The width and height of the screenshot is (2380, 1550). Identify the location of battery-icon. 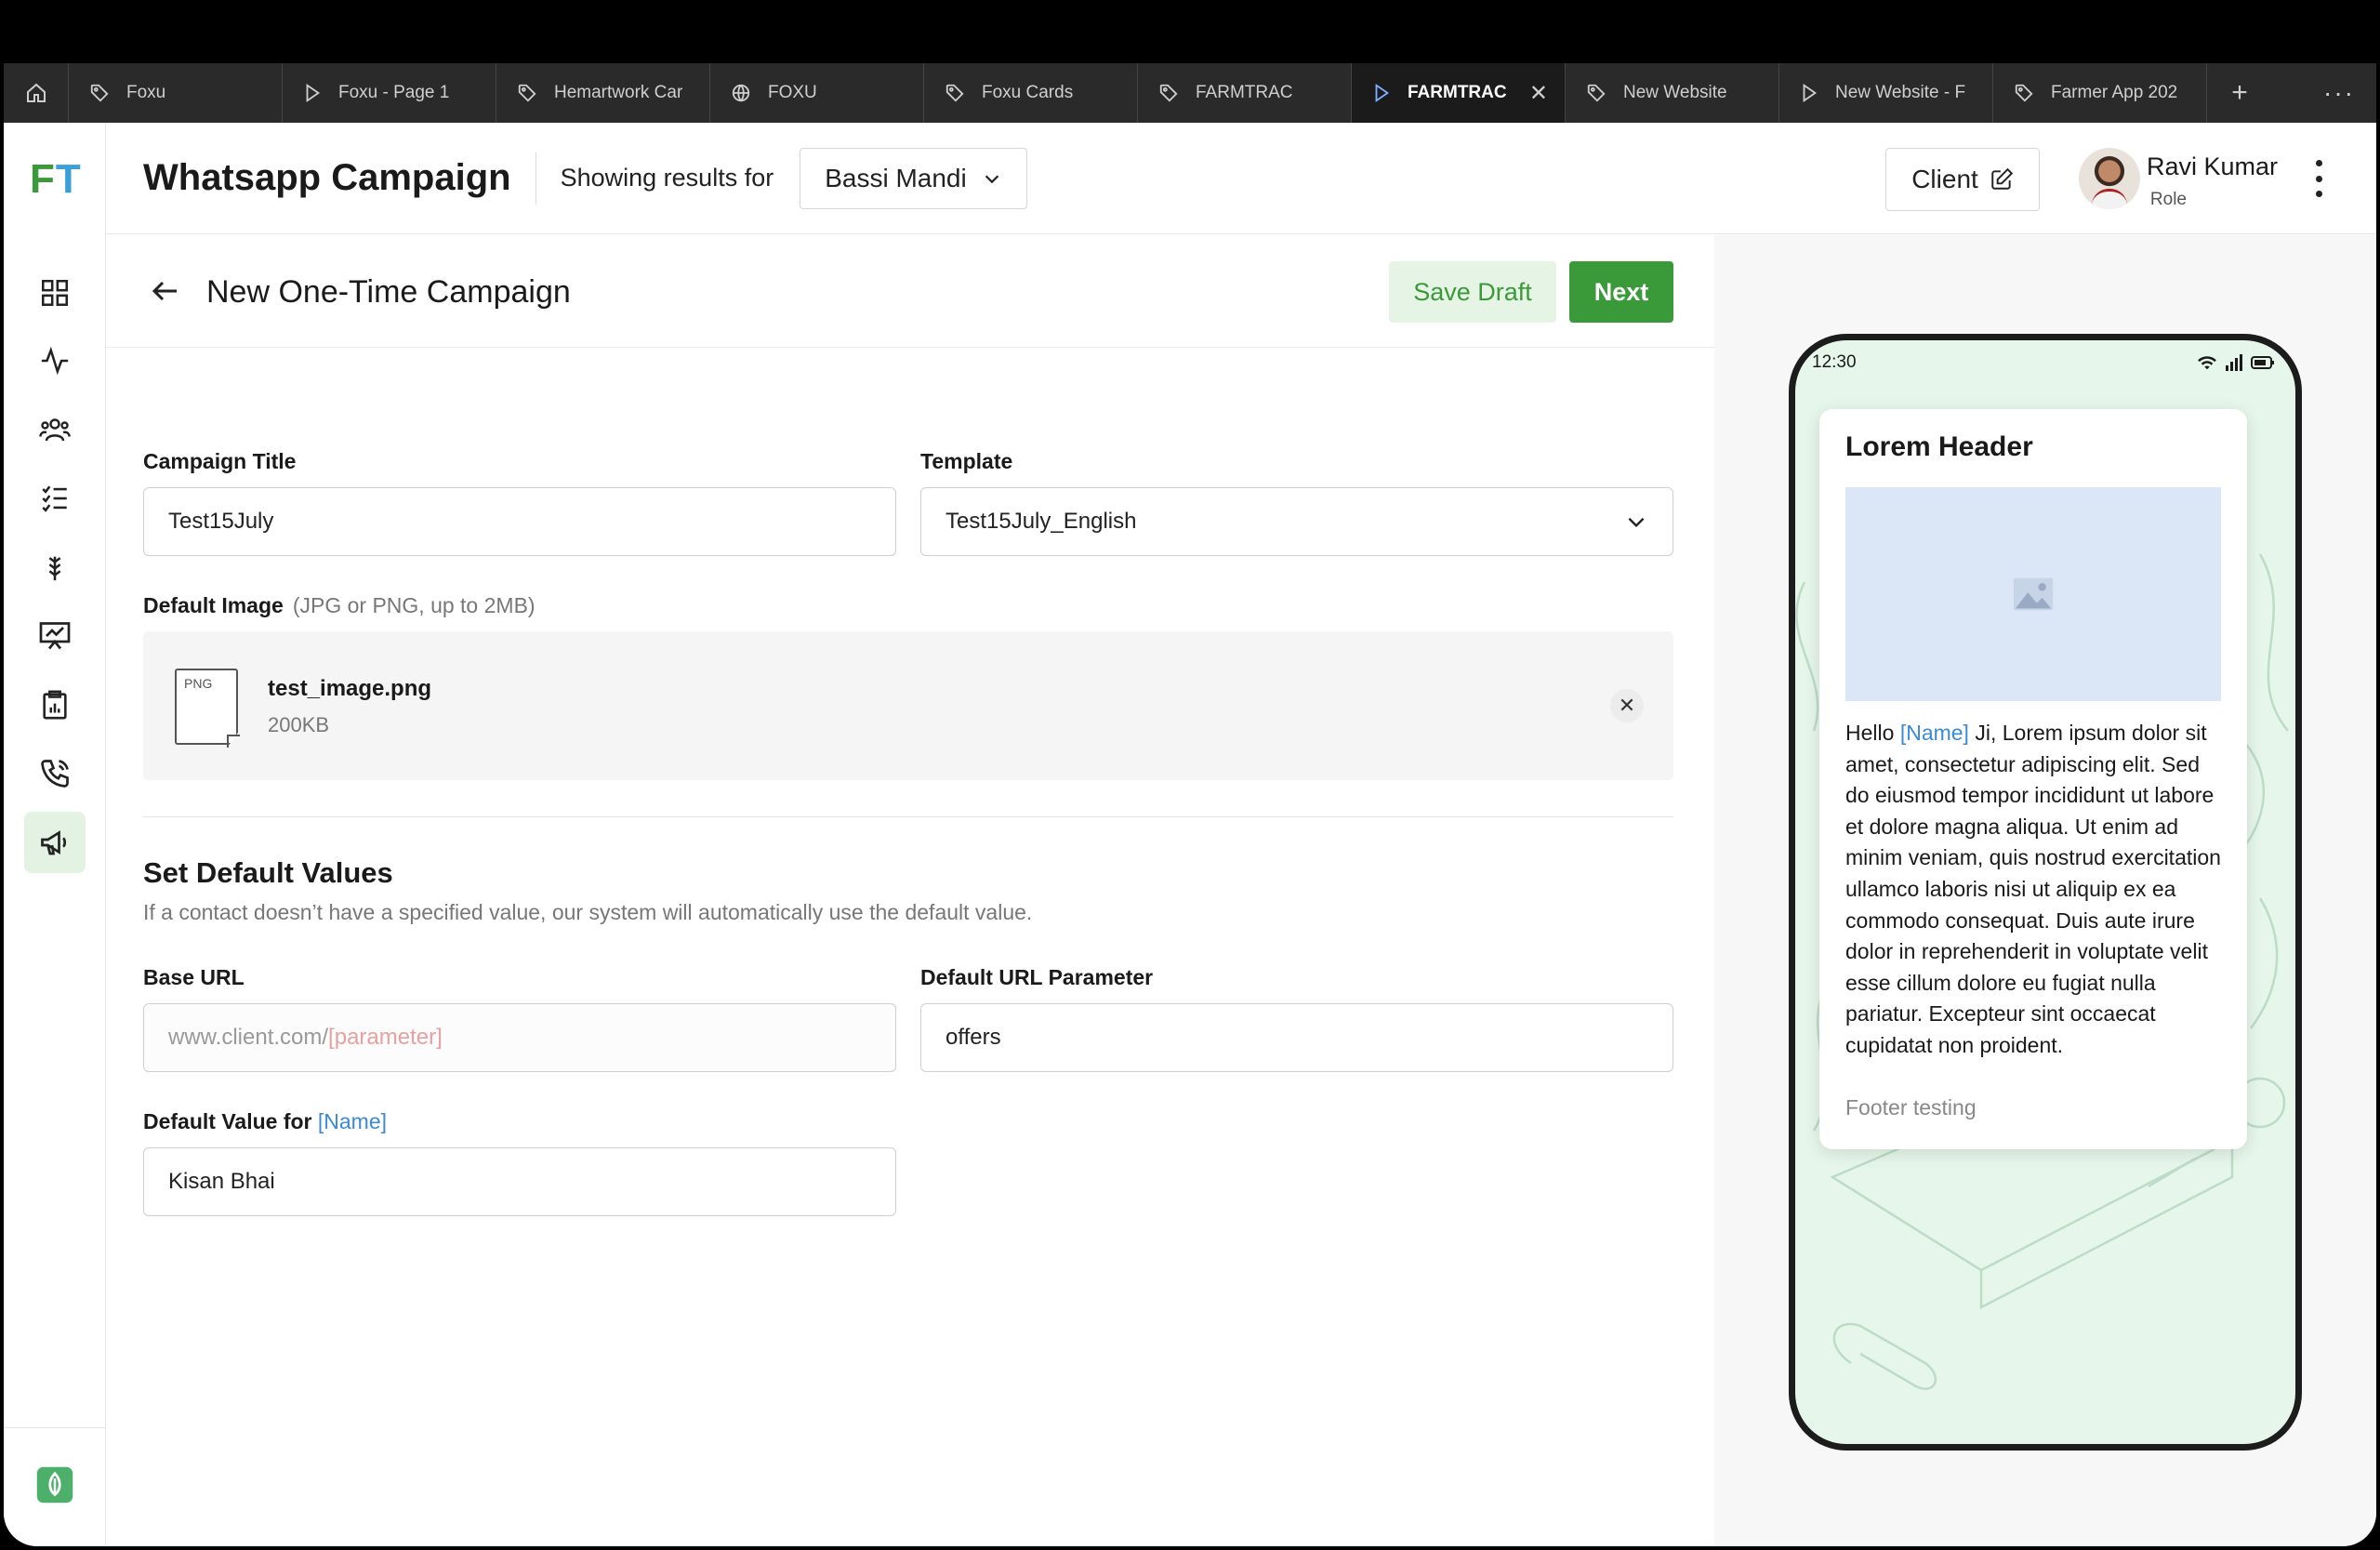
(2262, 362).